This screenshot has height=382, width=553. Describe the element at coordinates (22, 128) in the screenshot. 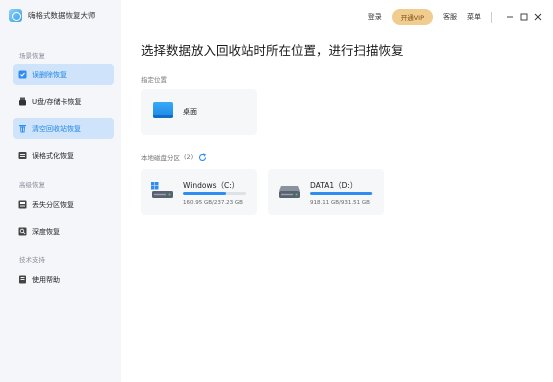

I see `trash-icon` at that location.